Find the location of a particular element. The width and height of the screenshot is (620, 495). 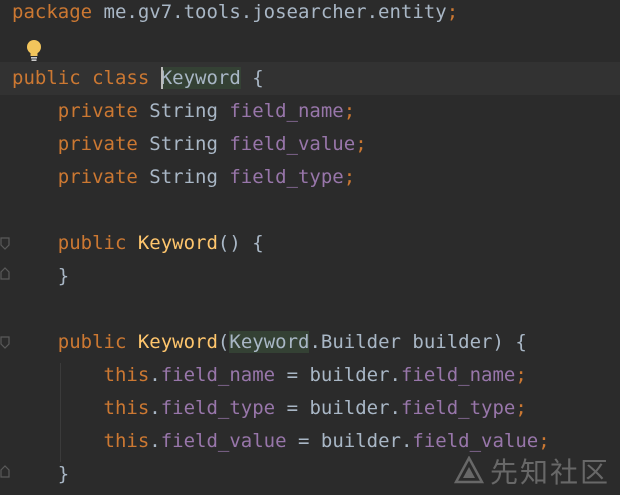

code-line-text: this.field_type = builder.field_type; is located at coordinates (269, 408).